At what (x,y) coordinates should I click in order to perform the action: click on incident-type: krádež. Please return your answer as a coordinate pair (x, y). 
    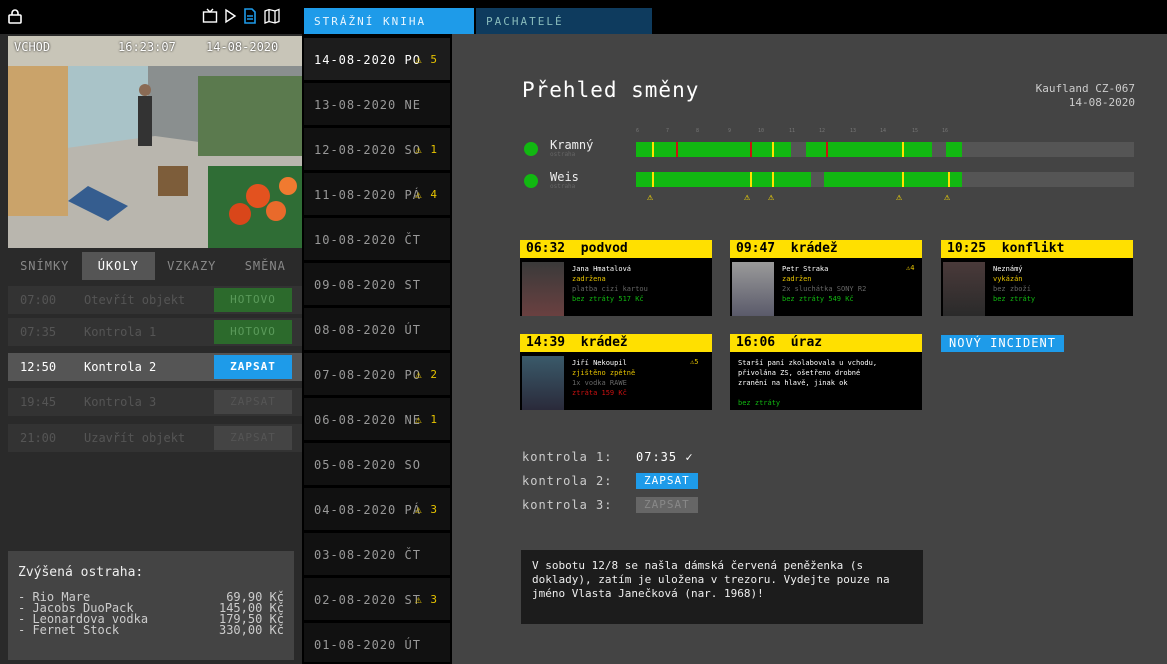
    Looking at the image, I should click on (814, 248).